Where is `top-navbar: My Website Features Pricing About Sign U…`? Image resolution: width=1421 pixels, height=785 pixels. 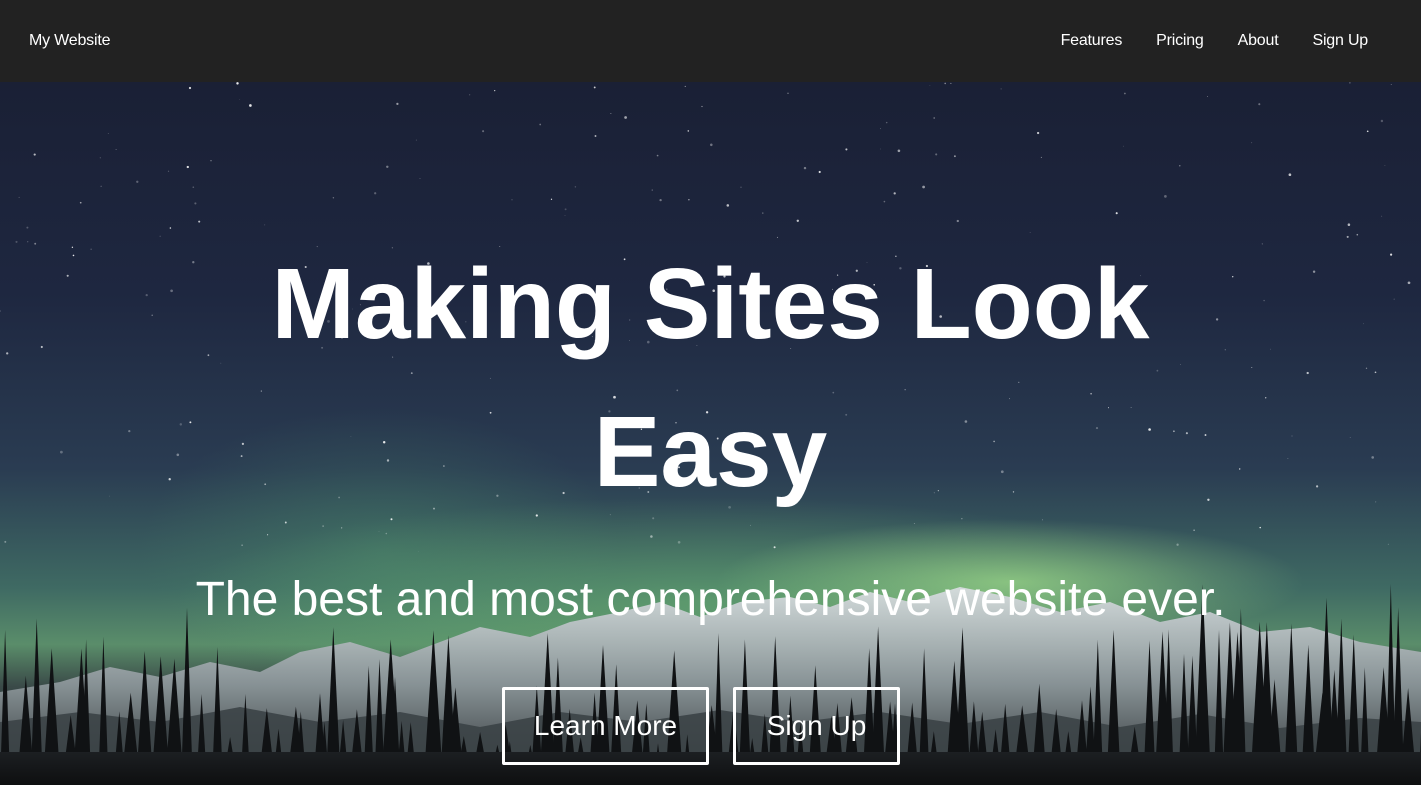 top-navbar: My Website Features Pricing About Sign U… is located at coordinates (710, 41).